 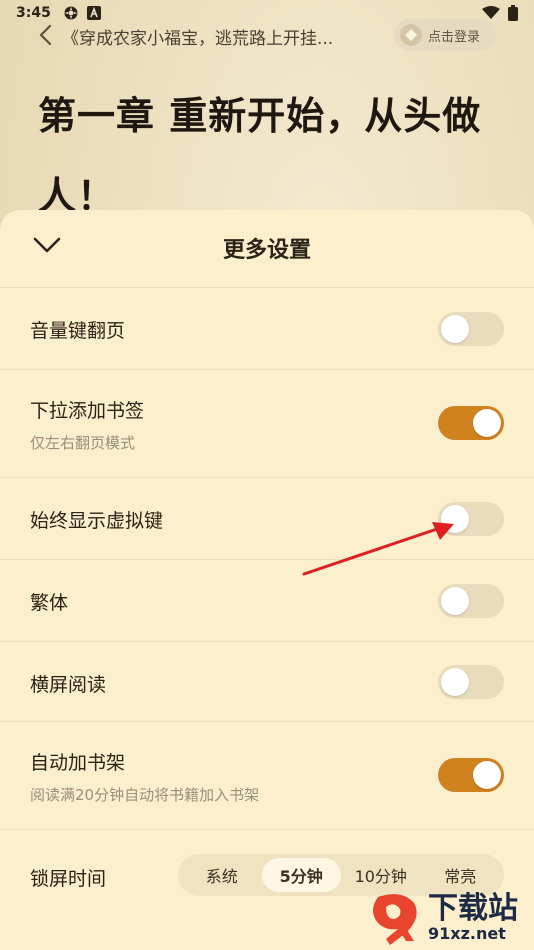 I want to click on watermark-main: 下载站, so click(x=473, y=908).